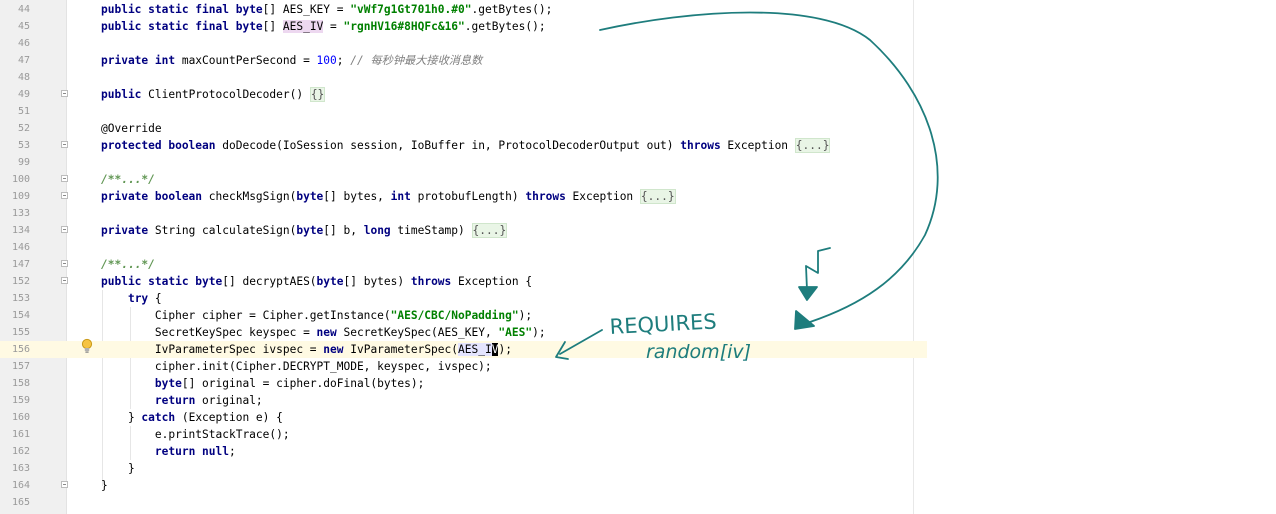 The width and height of the screenshot is (1276, 514). I want to click on code-line: 51, so click(638, 111).